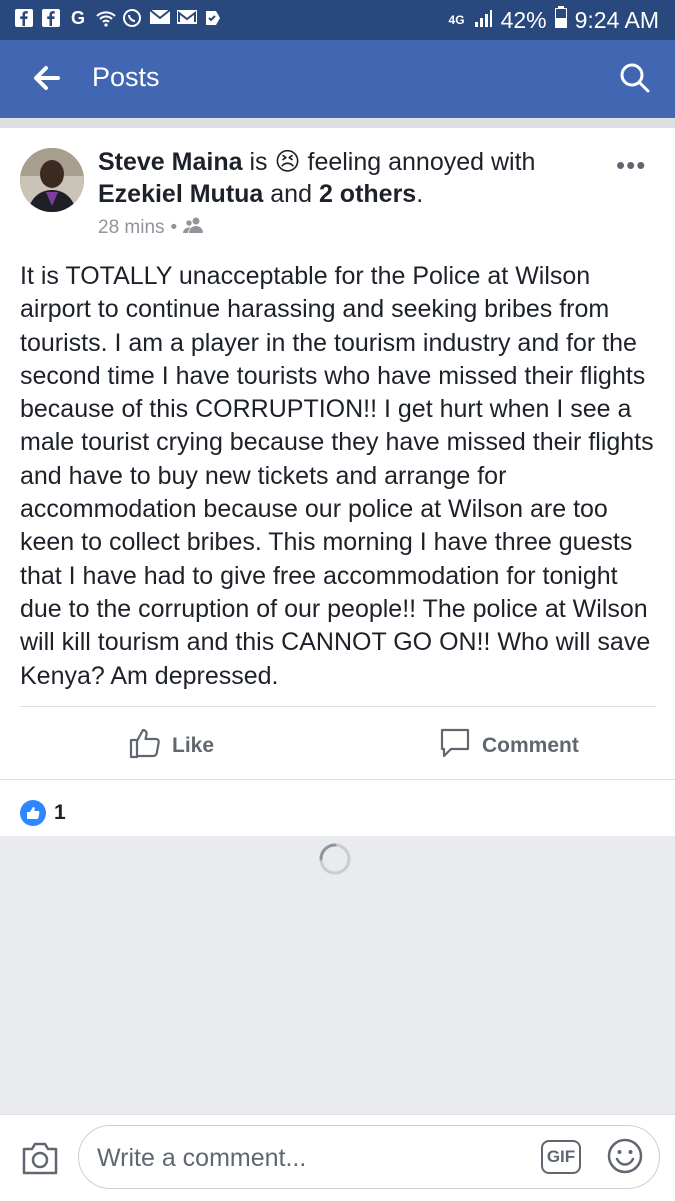  I want to click on post-time: 28 mins, so click(131, 228).